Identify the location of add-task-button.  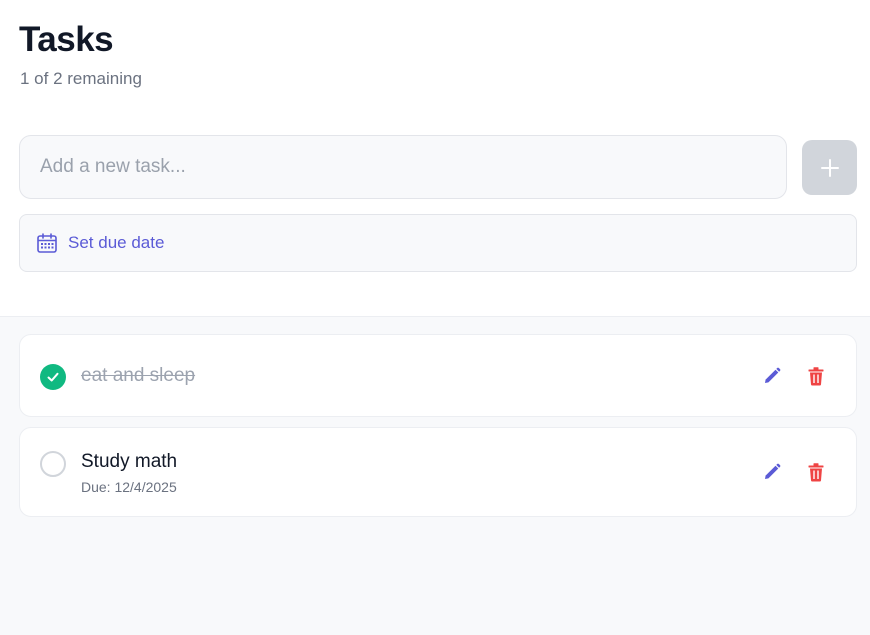
(829, 167).